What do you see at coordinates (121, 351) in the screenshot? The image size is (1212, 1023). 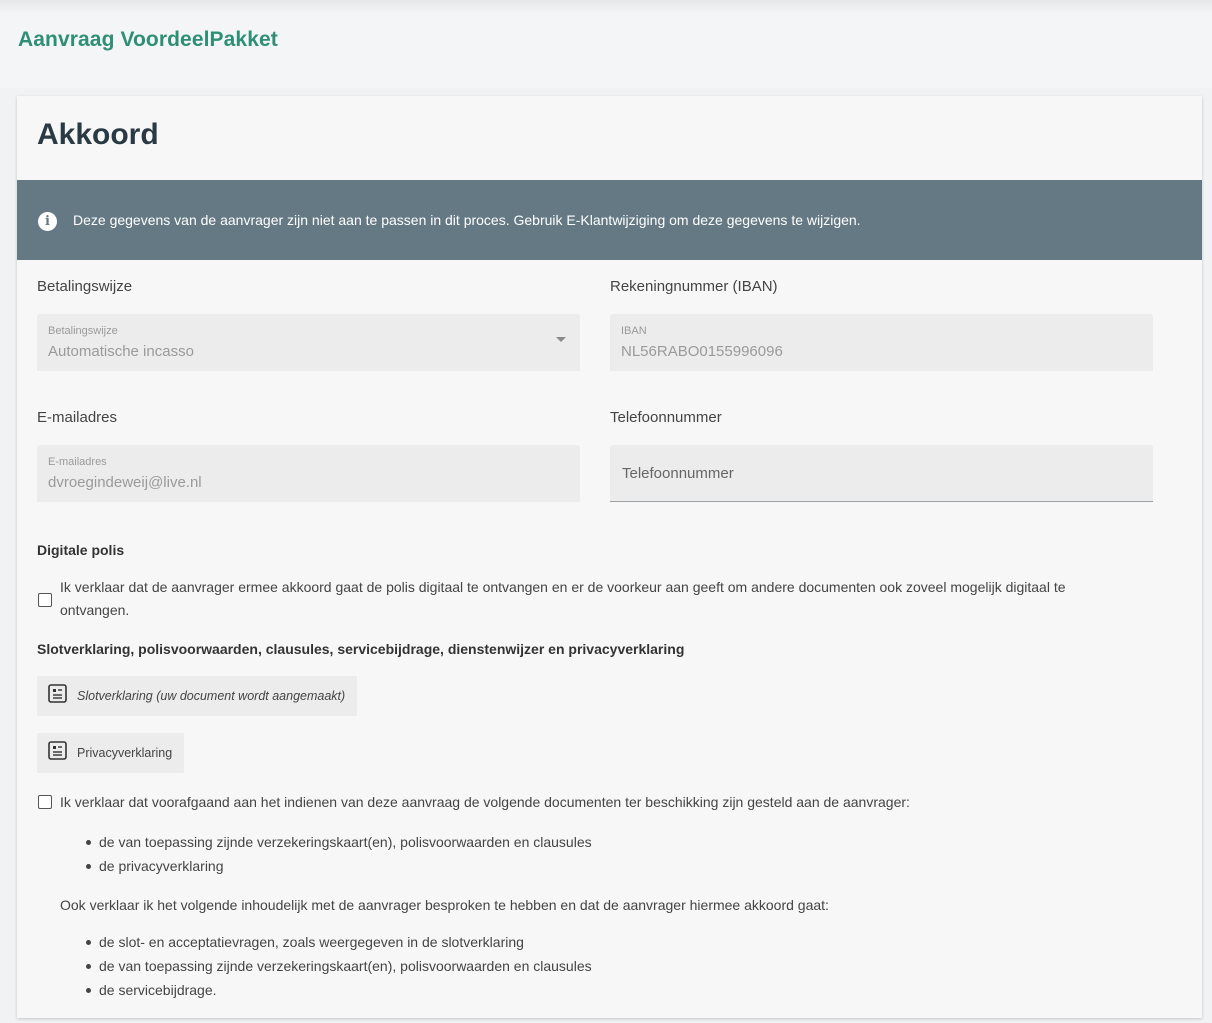 I see `payment-method-value: Automatische incasso` at bounding box center [121, 351].